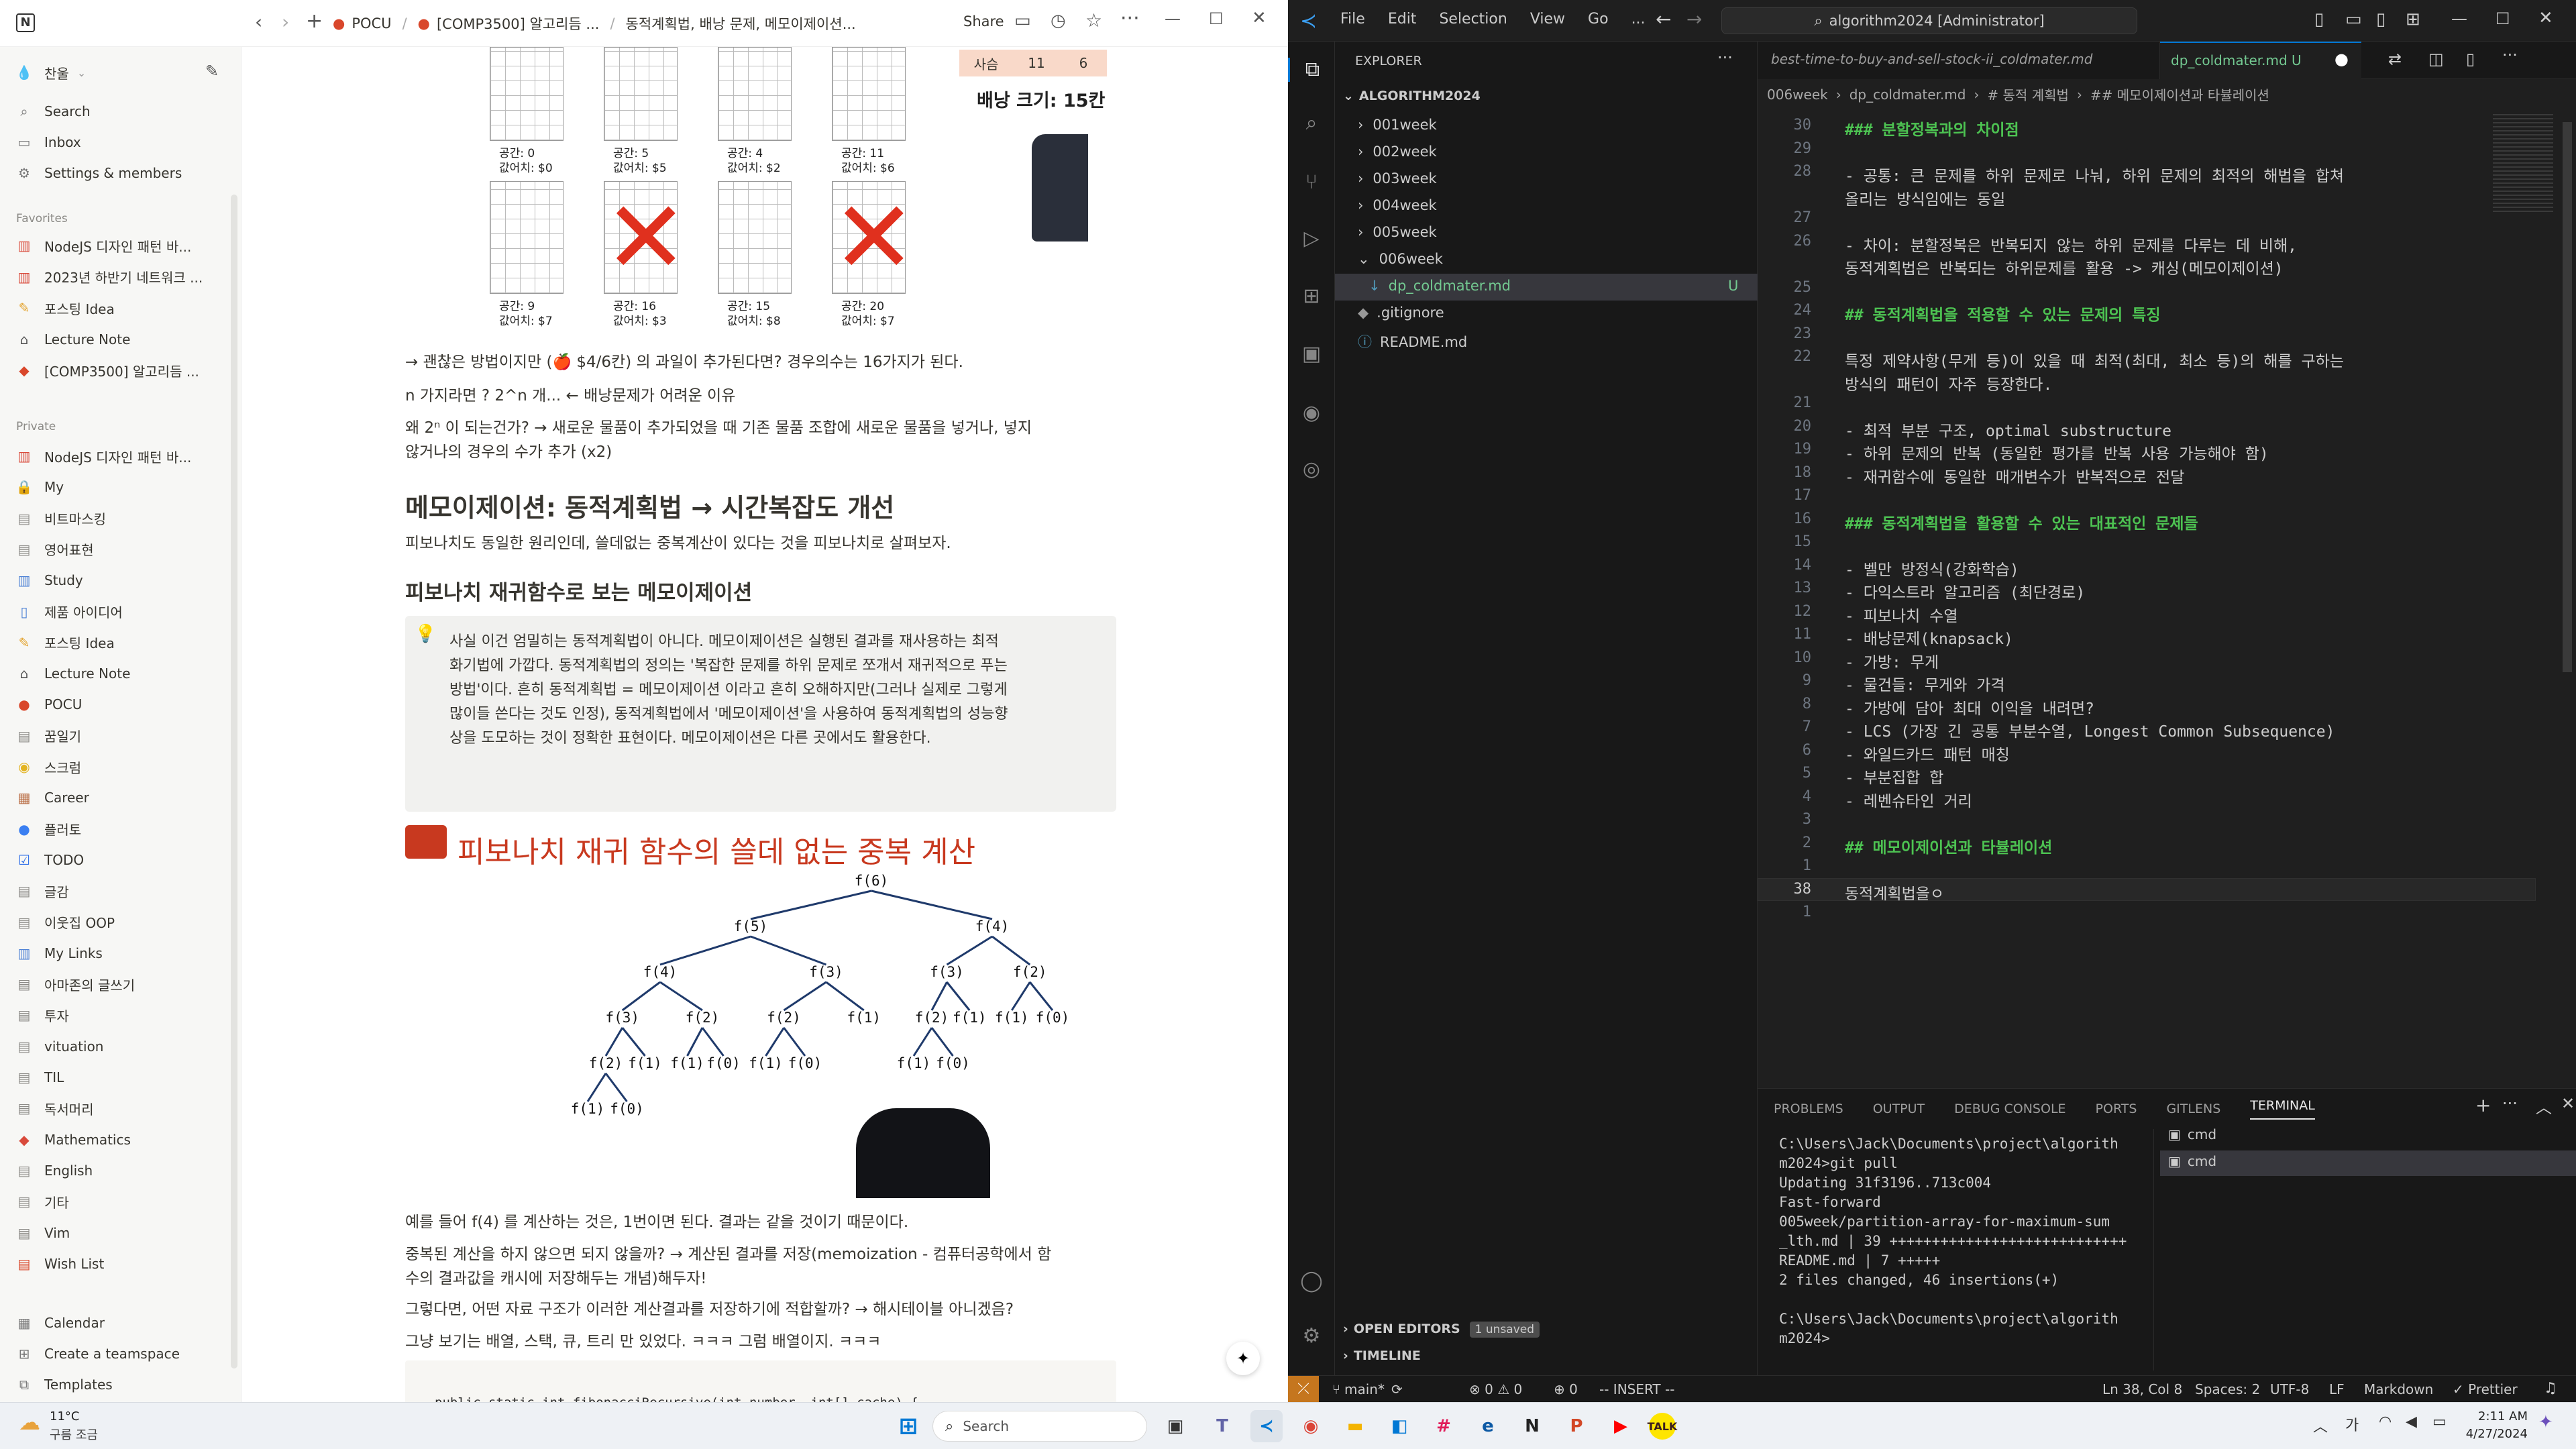 The image size is (2576, 1449). What do you see at coordinates (1929, 637) in the screenshot?
I see `code-line: - 배낭문제(knapsack)` at bounding box center [1929, 637].